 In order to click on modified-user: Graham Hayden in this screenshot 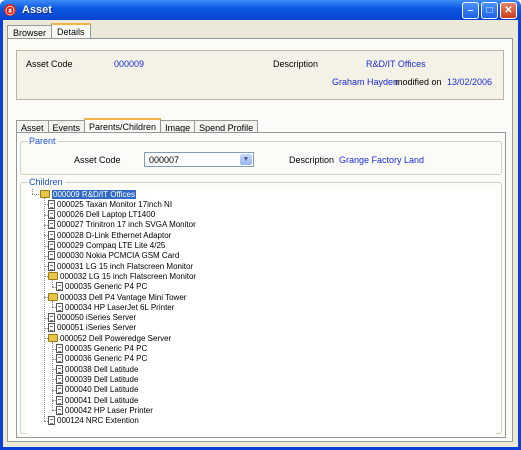, I will do `click(365, 82)`.